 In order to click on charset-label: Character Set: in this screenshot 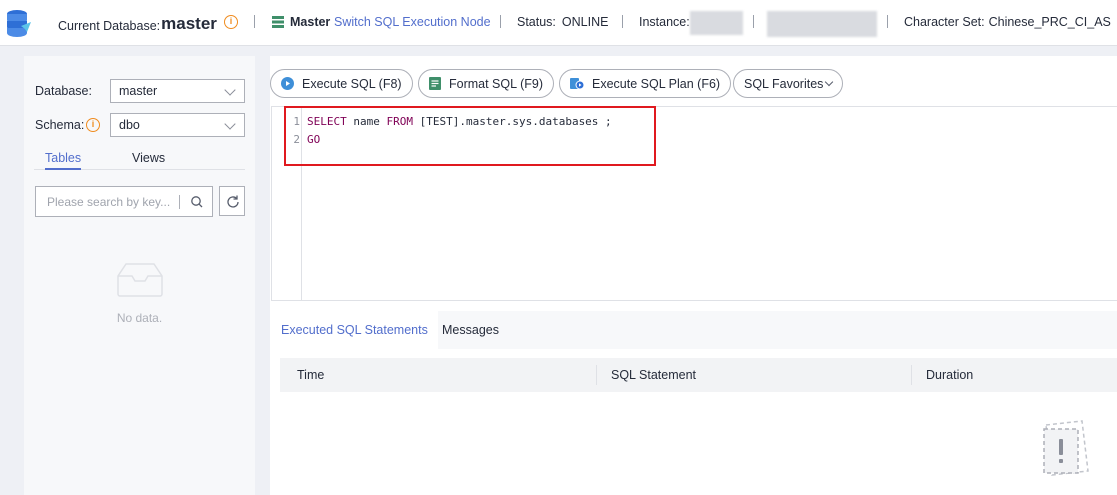, I will do `click(944, 22)`.